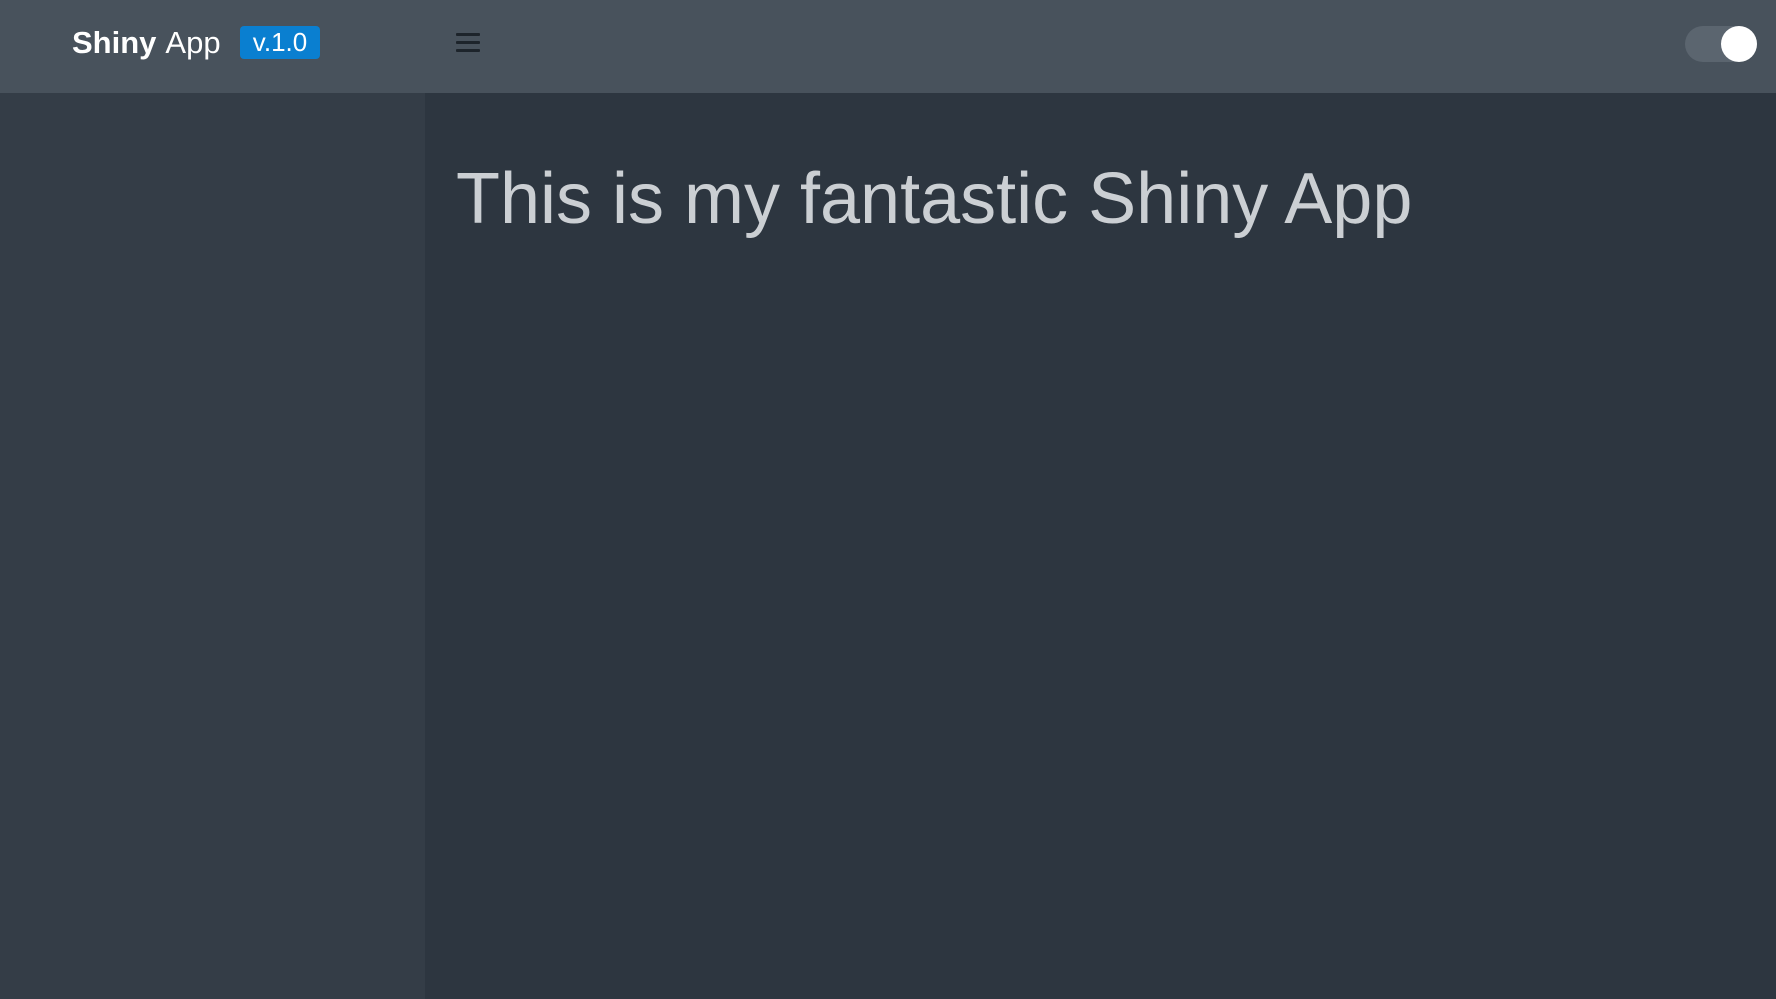 The image size is (1776, 999). I want to click on version-badge: v.1.0, so click(280, 42).